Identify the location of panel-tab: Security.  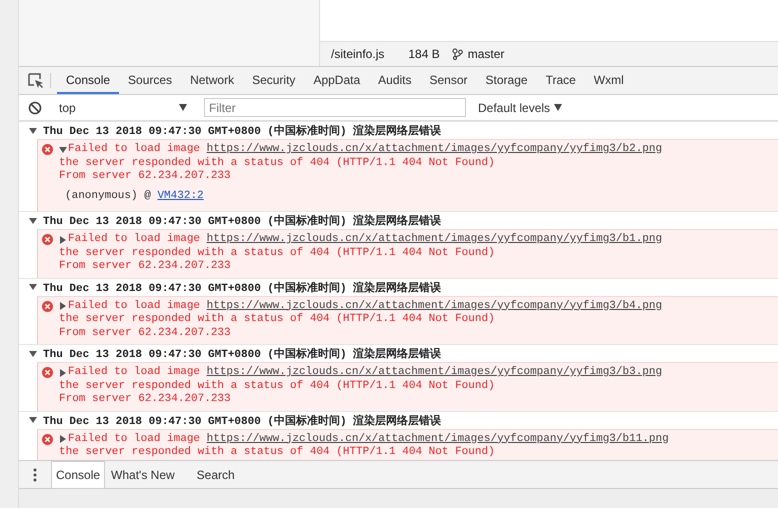
(273, 80).